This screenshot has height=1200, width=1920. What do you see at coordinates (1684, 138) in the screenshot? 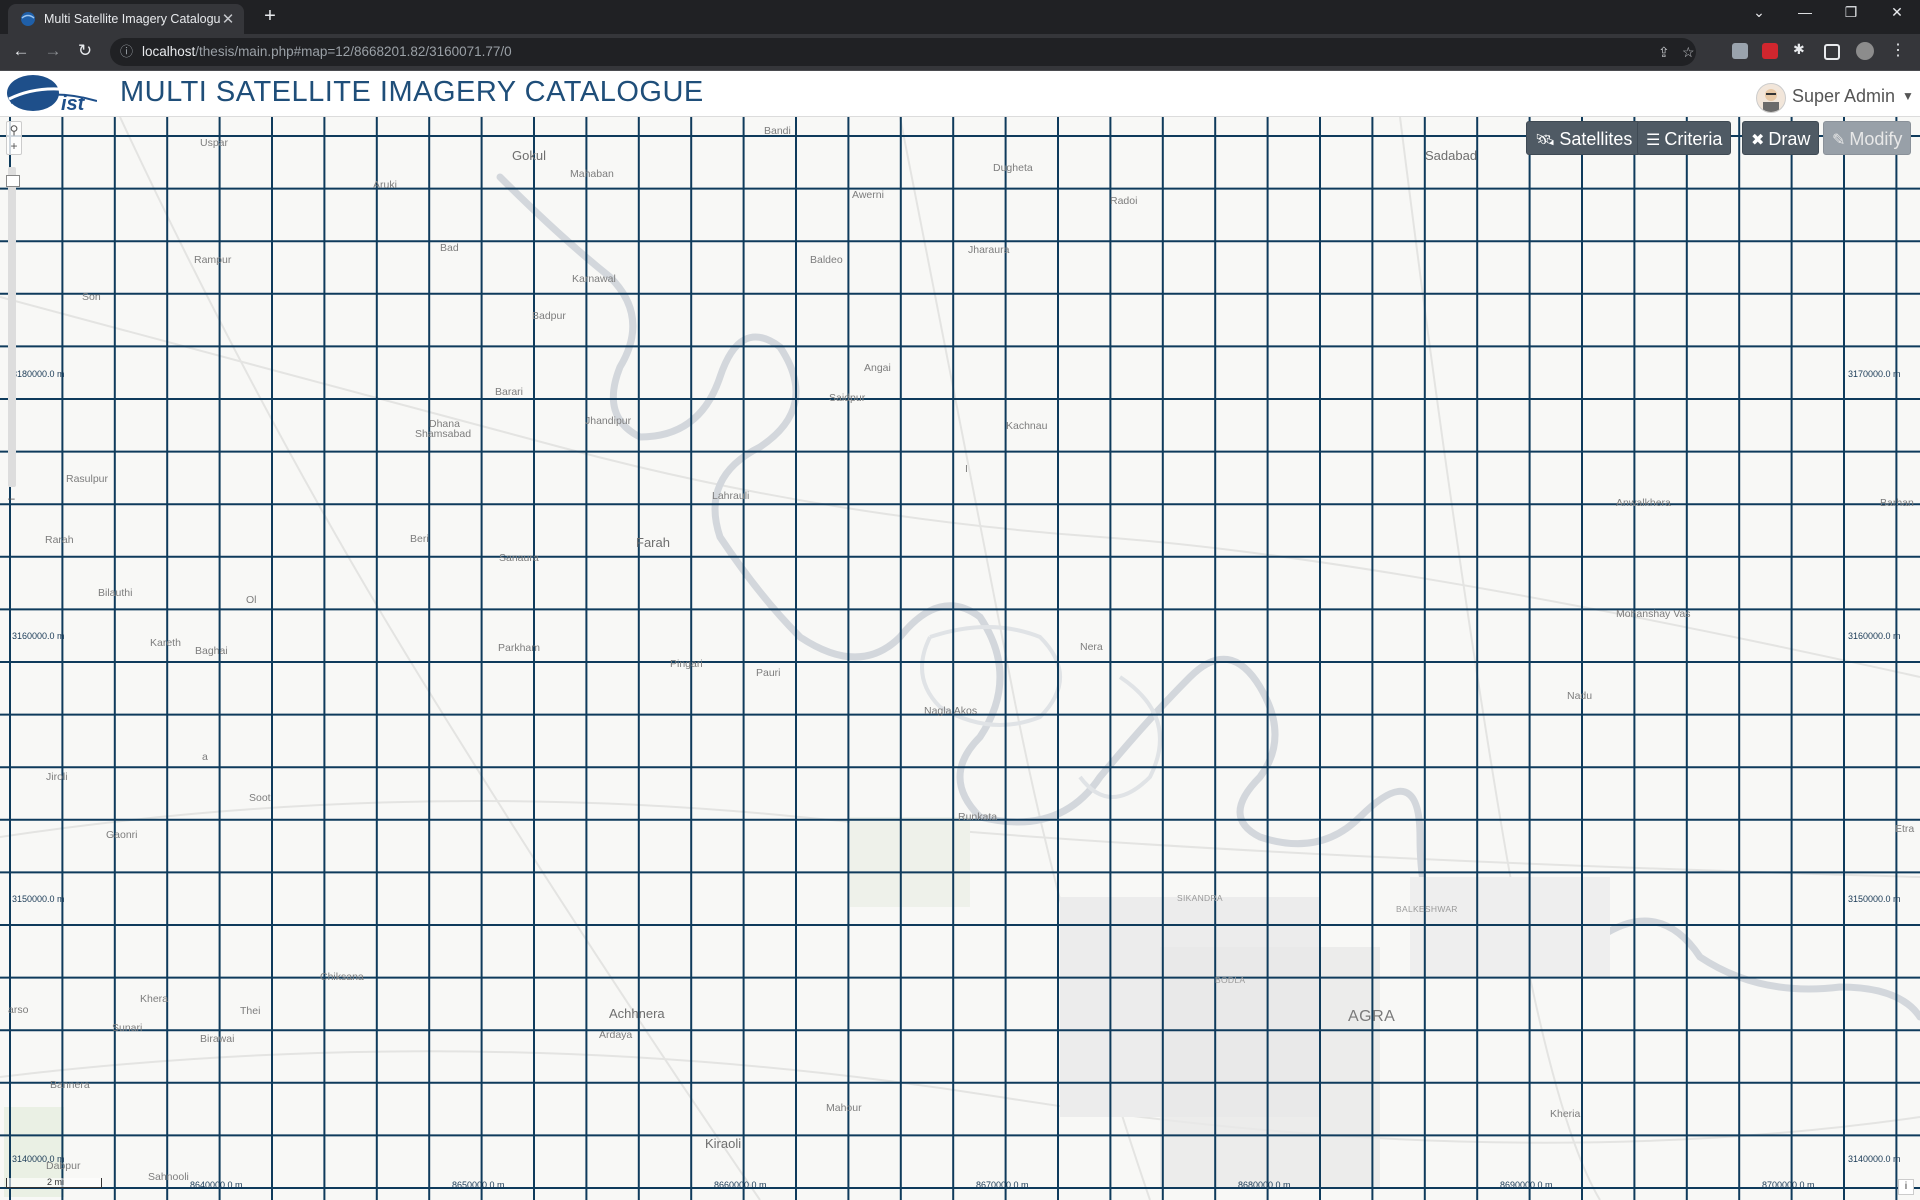
I see `criteria-button: ☰ Criteria` at bounding box center [1684, 138].